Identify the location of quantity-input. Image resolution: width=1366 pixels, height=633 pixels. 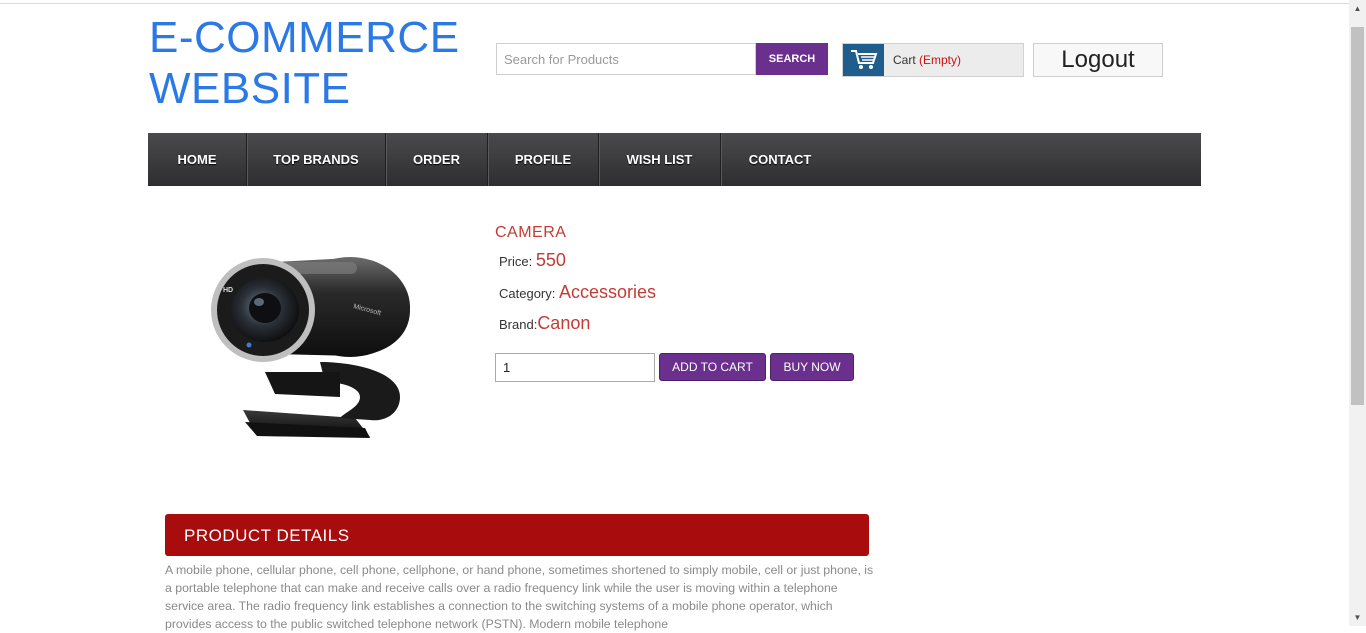
(575, 367).